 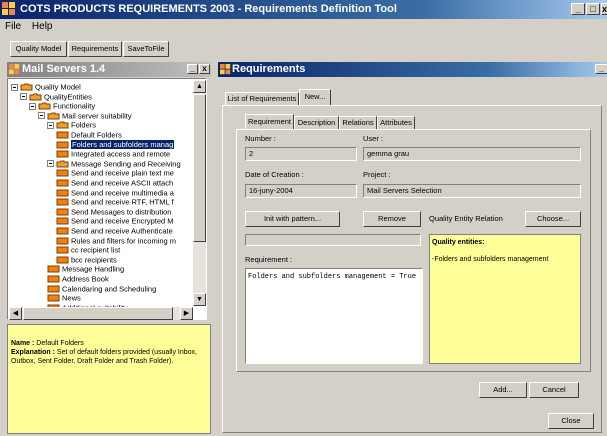 What do you see at coordinates (109, 289) in the screenshot?
I see `tree-node-label: Calendaring and Scheduling` at bounding box center [109, 289].